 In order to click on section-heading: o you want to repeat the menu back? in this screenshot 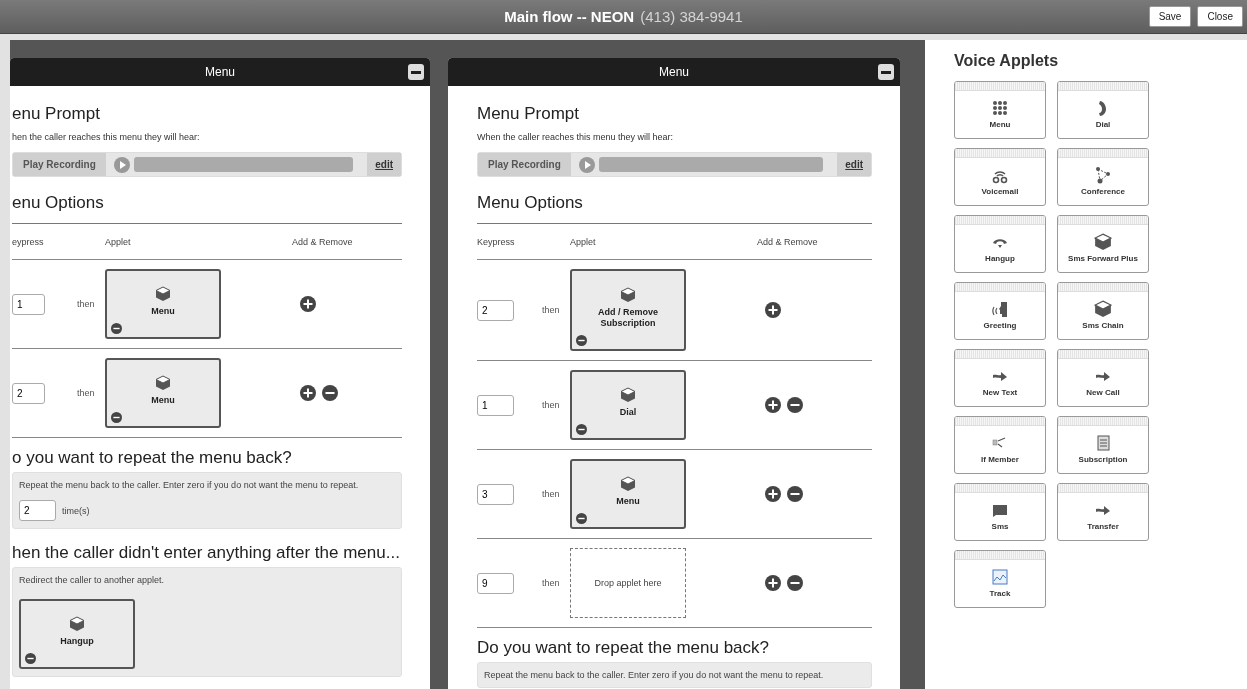, I will do `click(152, 458)`.